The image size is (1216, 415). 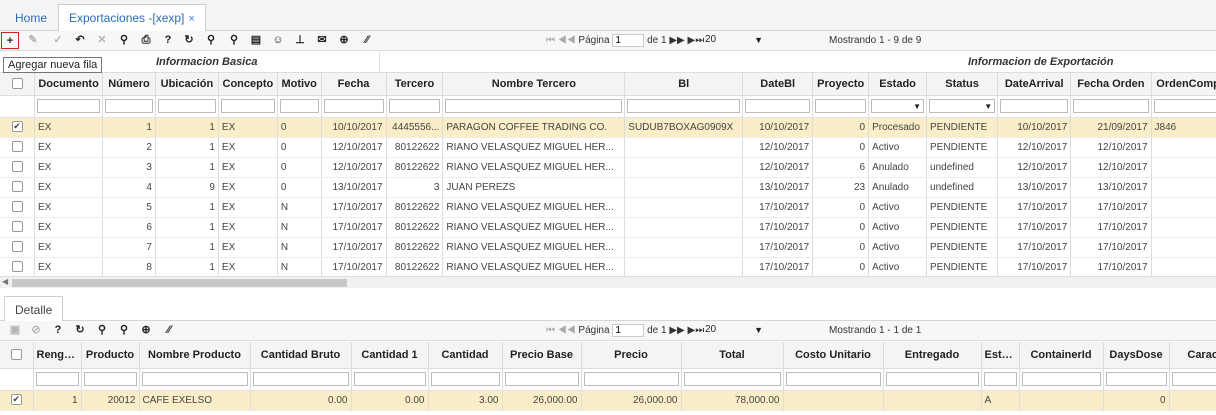 I want to click on col-ubicacion: Ubicación, so click(x=187, y=84).